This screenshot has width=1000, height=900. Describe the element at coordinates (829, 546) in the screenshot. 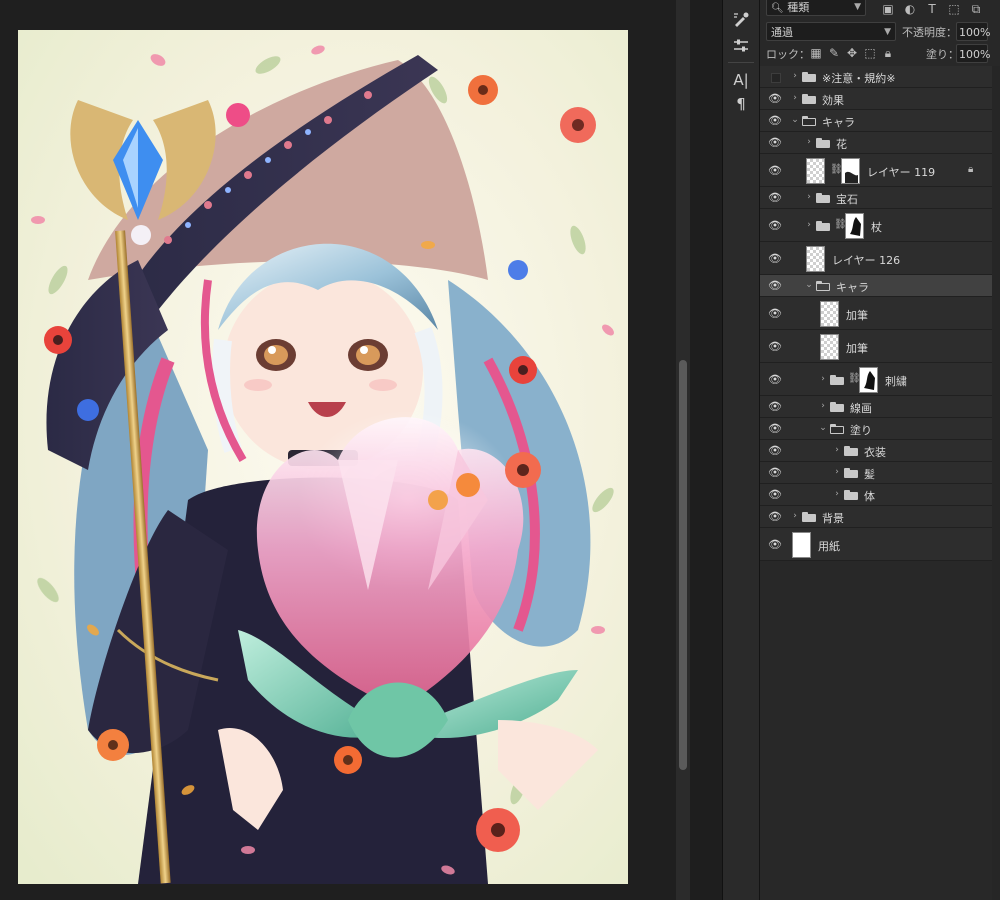

I see `layer-name: 用紙` at that location.